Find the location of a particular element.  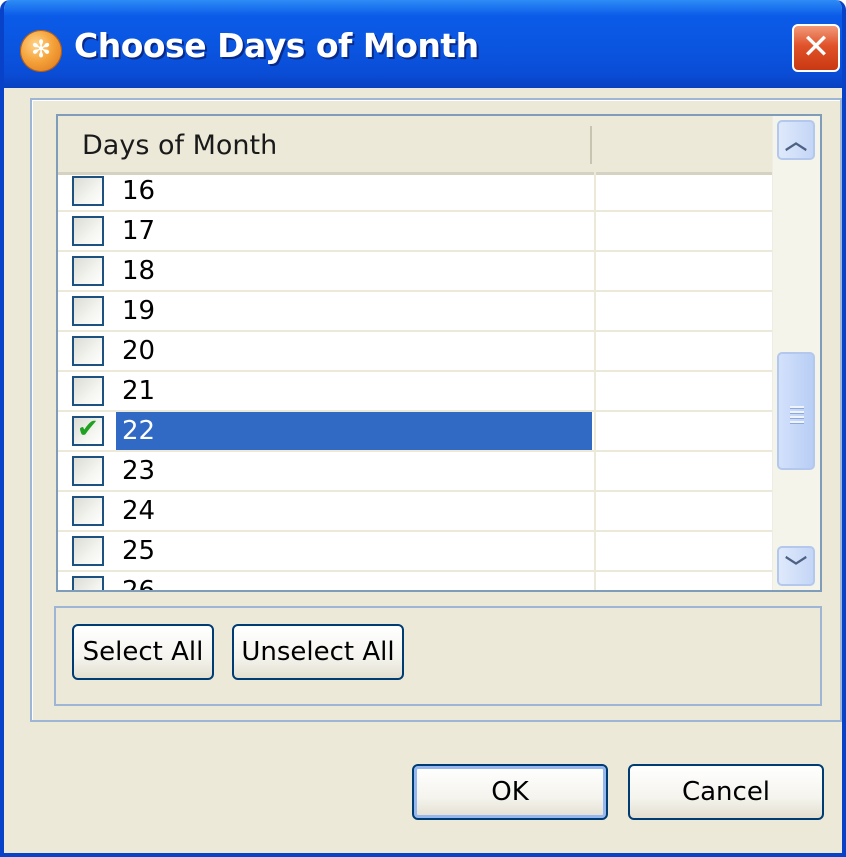

table-row: 16 is located at coordinates (415, 192).